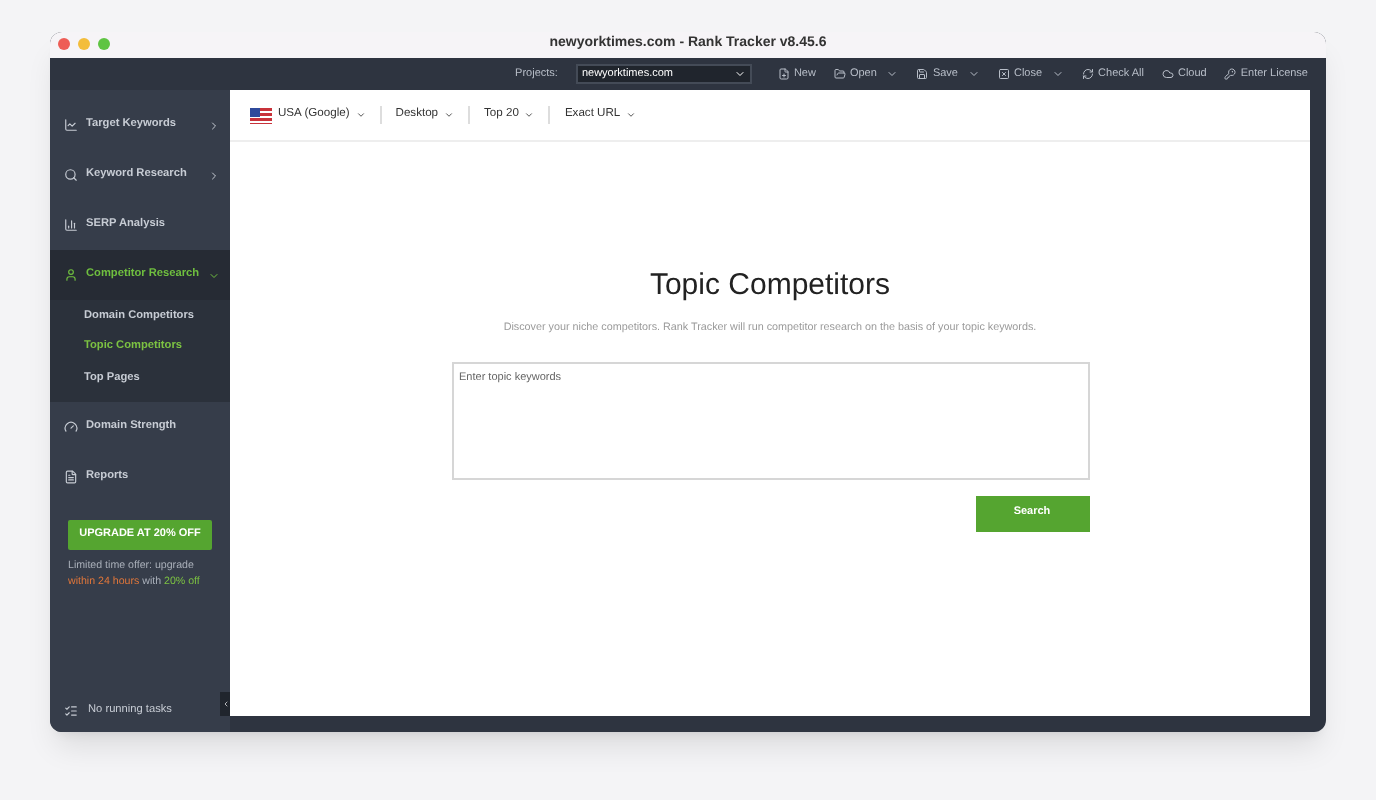 The image size is (1376, 800). What do you see at coordinates (1167, 74) in the screenshot?
I see `cloud-icon` at bounding box center [1167, 74].